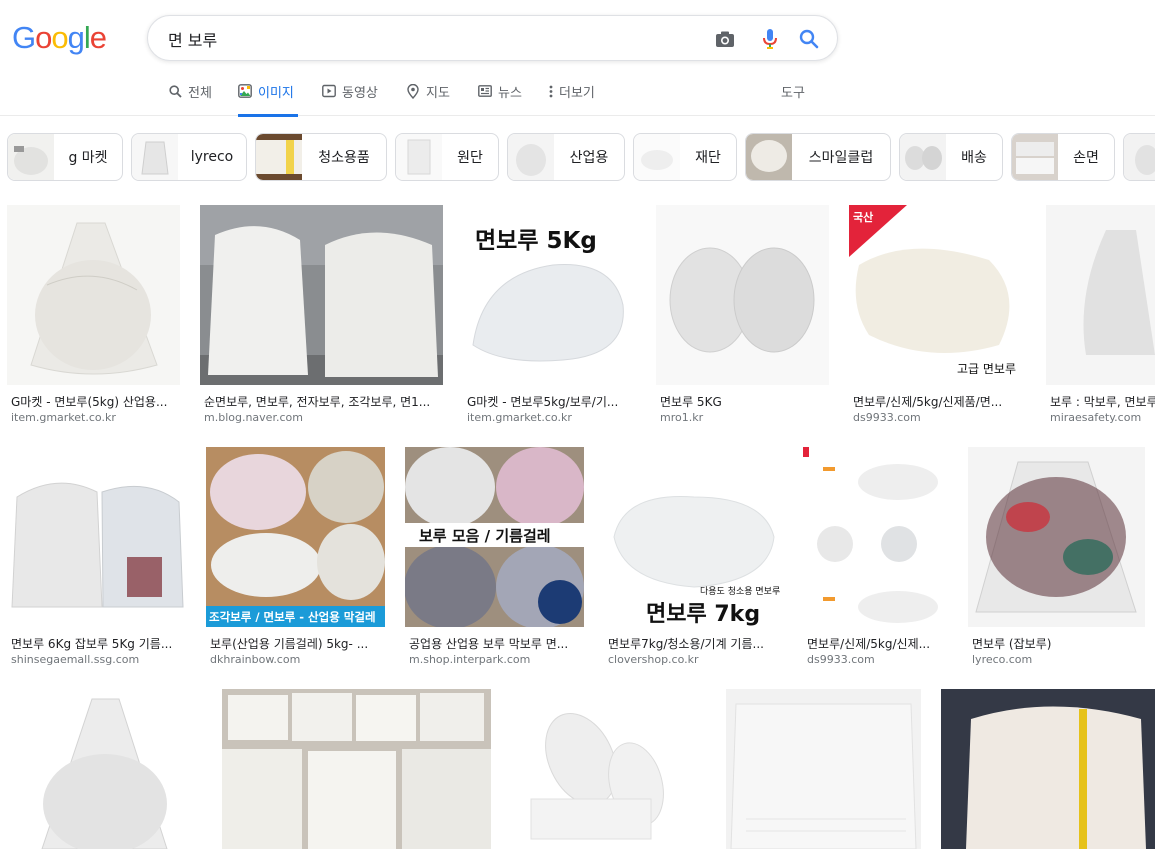 Image resolution: width=1155 pixels, height=849 pixels. What do you see at coordinates (510, 93) in the screenshot?
I see `tab-label: 뉴스` at bounding box center [510, 93].